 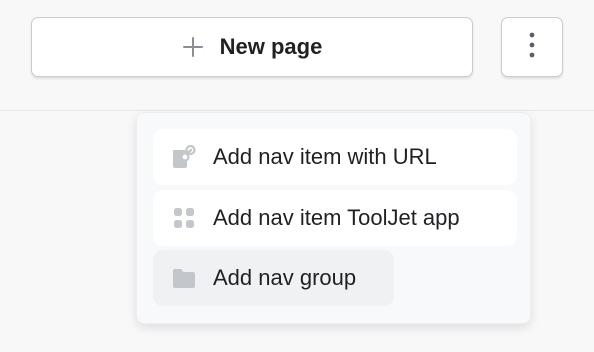 What do you see at coordinates (271, 46) in the screenshot?
I see `new-page-label: New page` at bounding box center [271, 46].